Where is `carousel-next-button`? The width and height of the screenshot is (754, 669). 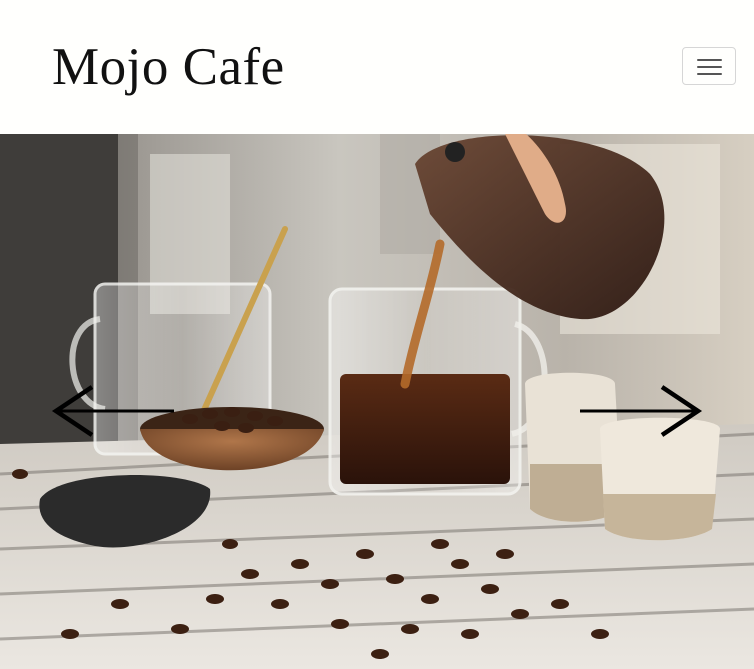
carousel-next-button is located at coordinates (641, 411).